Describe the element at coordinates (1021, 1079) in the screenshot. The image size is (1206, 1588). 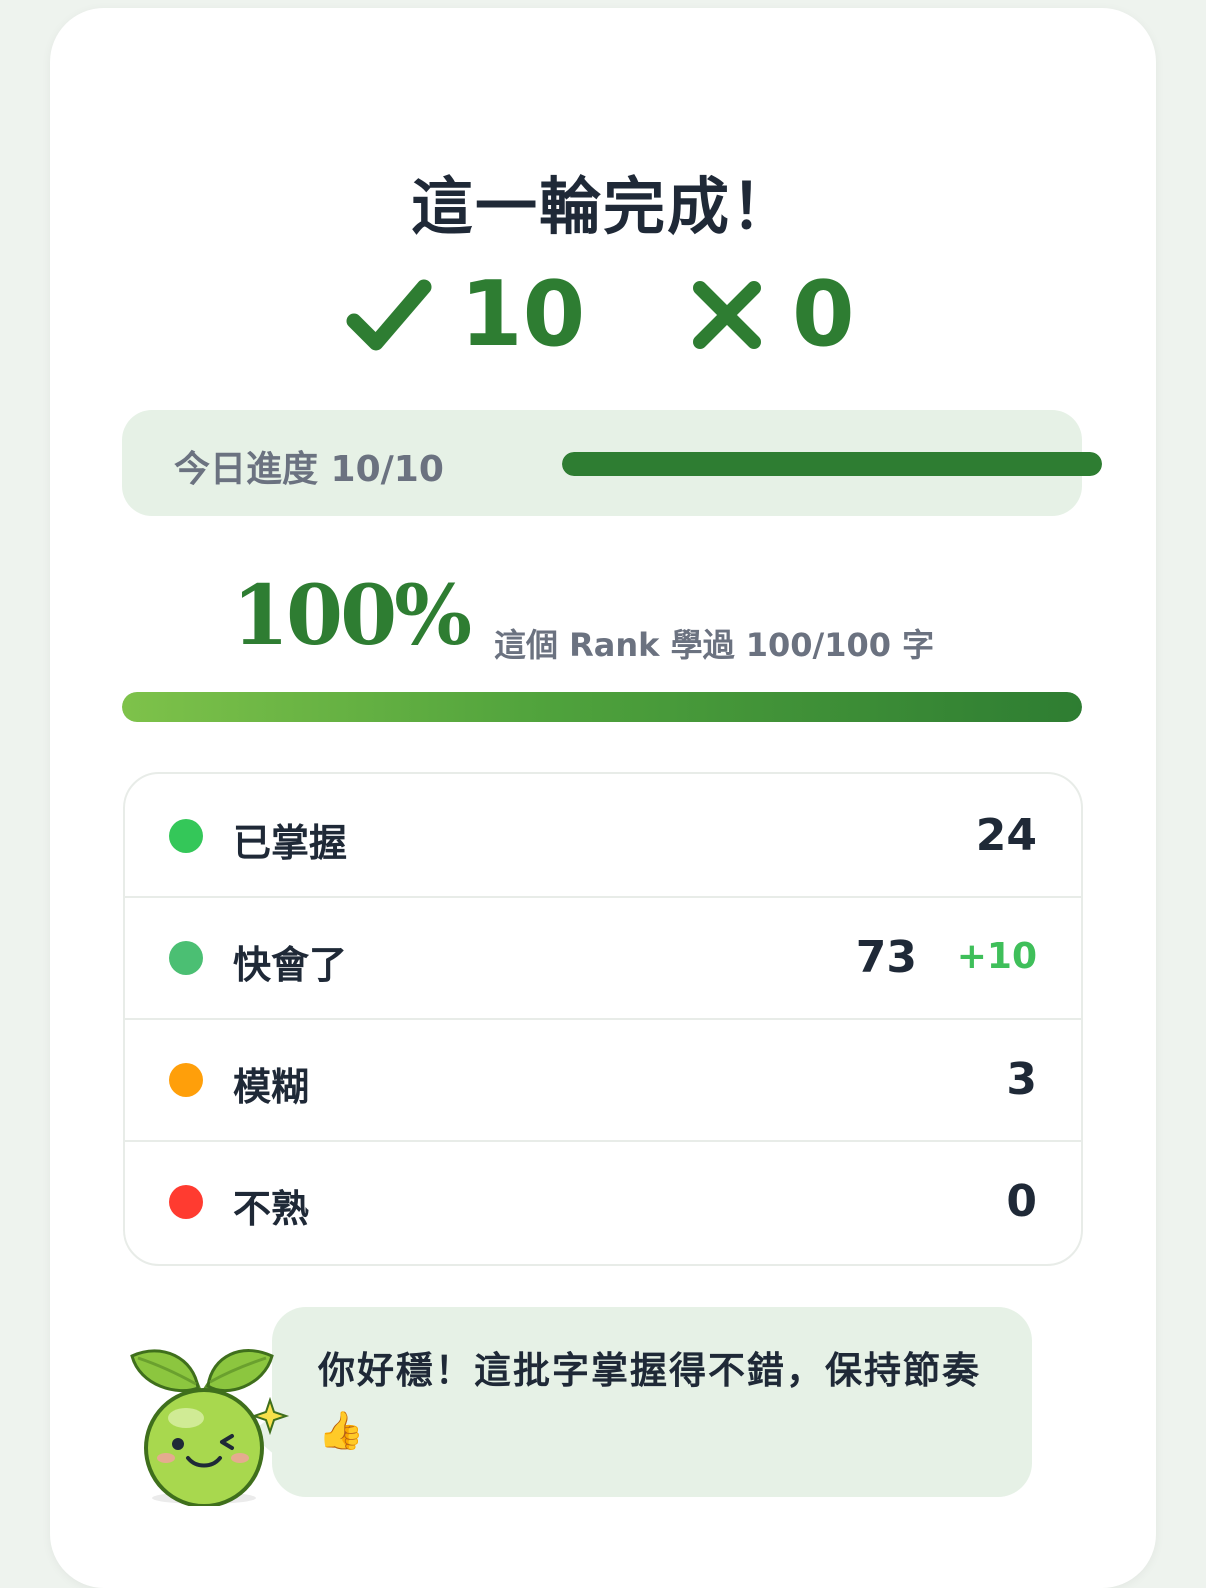
I see `stat-value: 3` at that location.